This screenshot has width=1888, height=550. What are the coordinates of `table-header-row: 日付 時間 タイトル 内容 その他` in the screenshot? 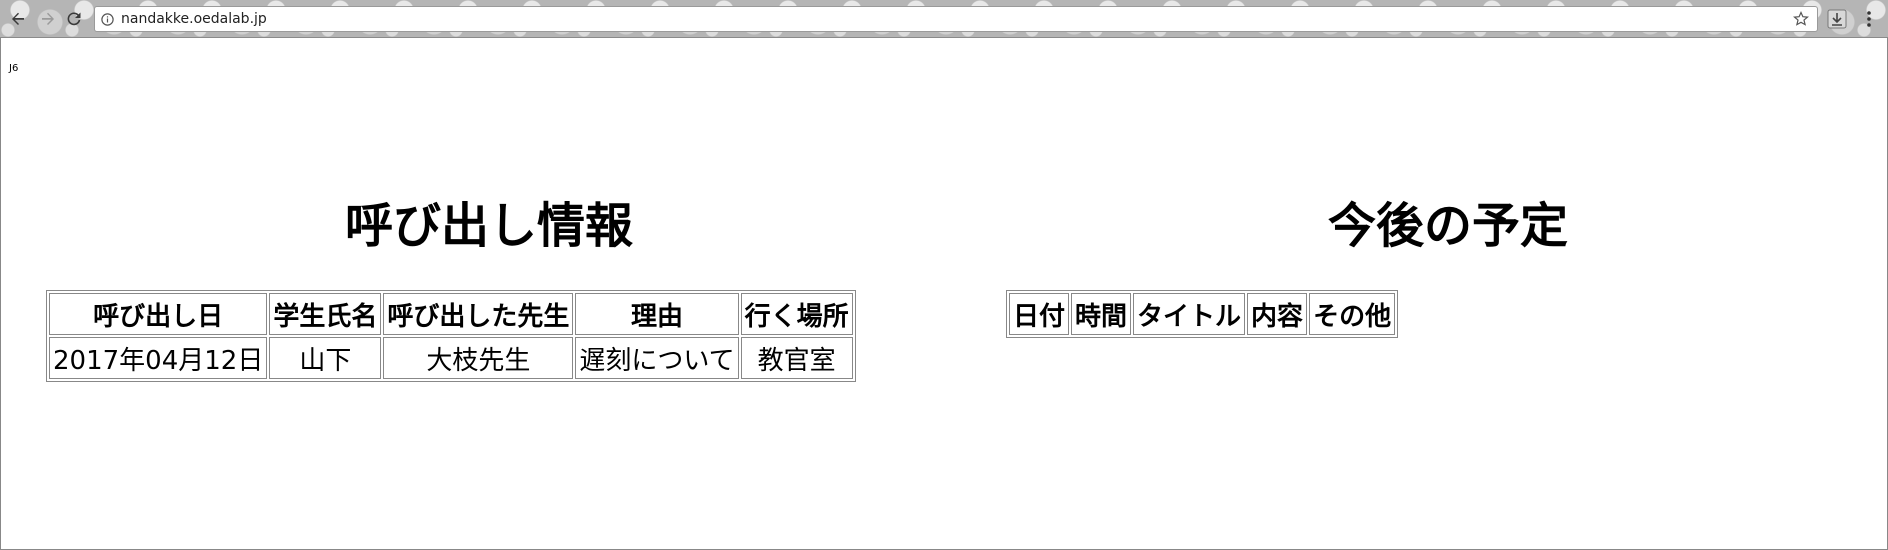 It's located at (1202, 314).